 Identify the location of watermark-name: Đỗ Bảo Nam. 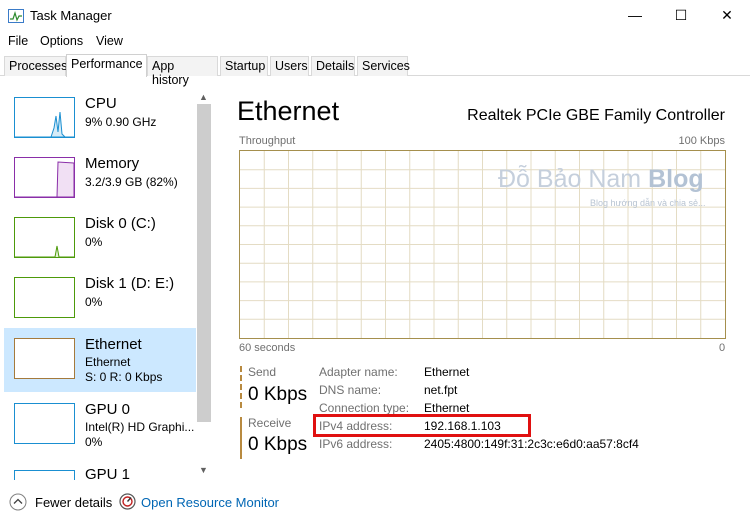
(570, 179).